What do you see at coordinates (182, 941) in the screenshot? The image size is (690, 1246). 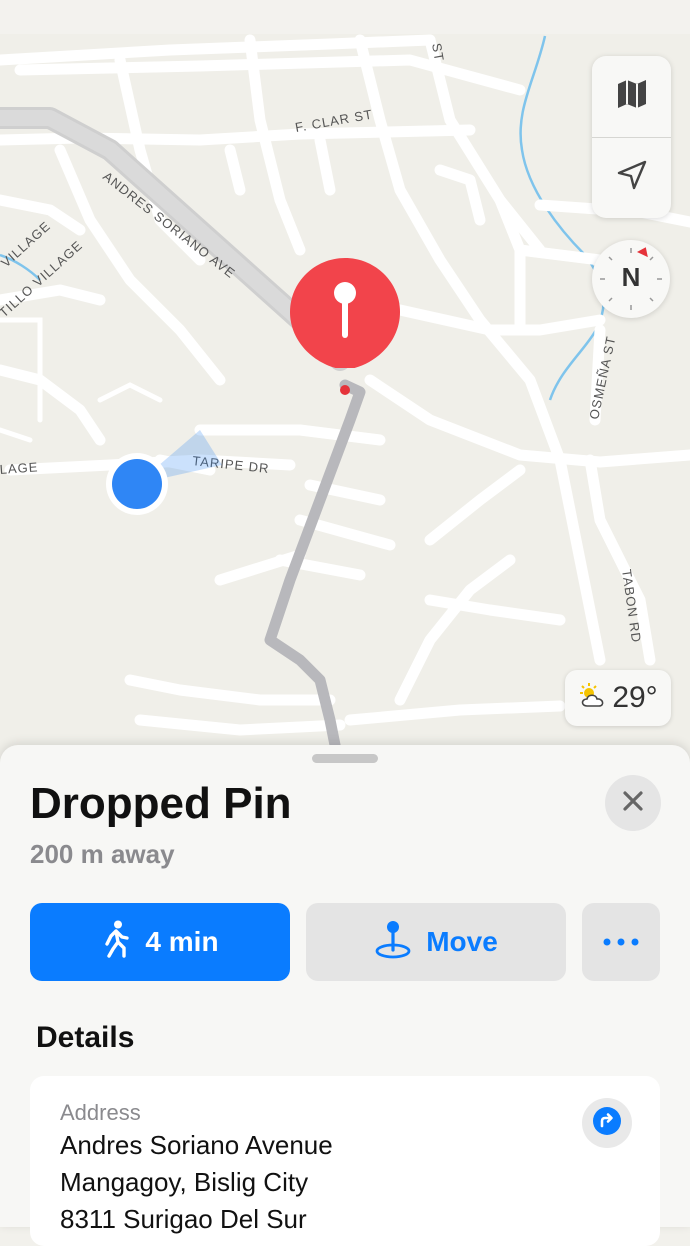 I see `walk-time-label: 4 min` at bounding box center [182, 941].